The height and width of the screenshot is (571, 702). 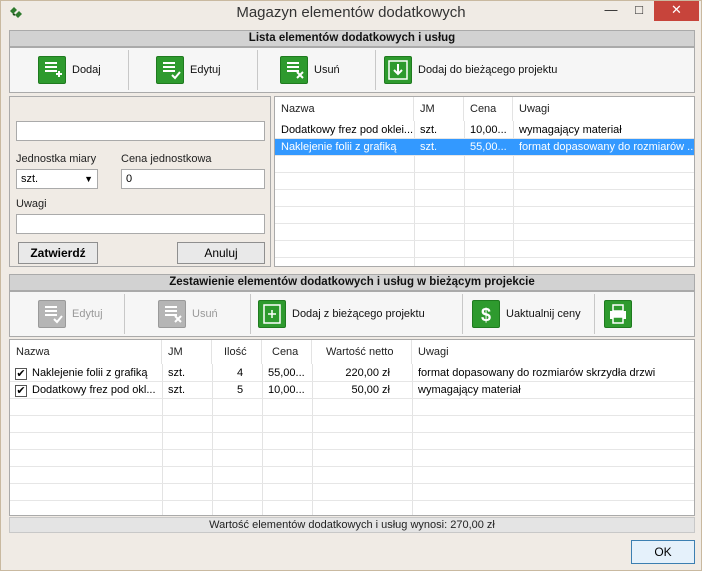 I want to click on add-to-project-button: Dodaj do bieżącego projektu, so click(x=470, y=70).